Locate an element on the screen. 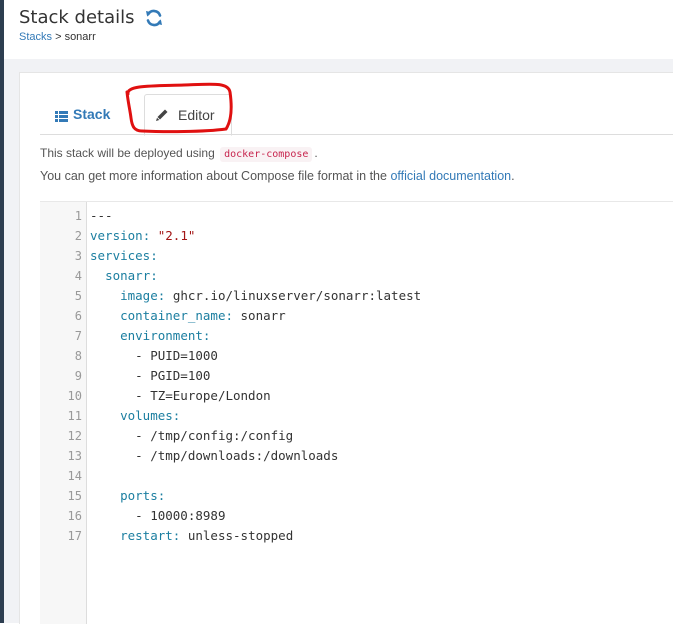  yaml-key: version is located at coordinates (116, 235).